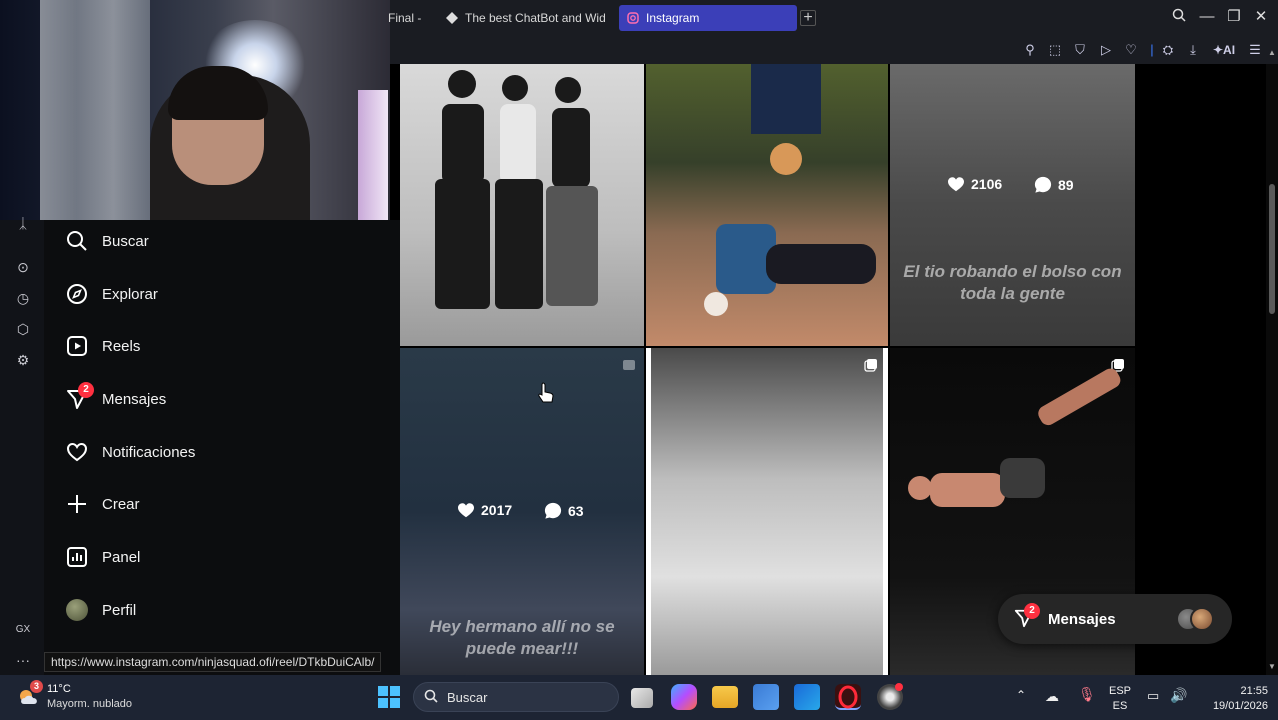 The image size is (1278, 720). Describe the element at coordinates (89, 704) in the screenshot. I see `weather-desc: Mayorm. nublado` at that location.